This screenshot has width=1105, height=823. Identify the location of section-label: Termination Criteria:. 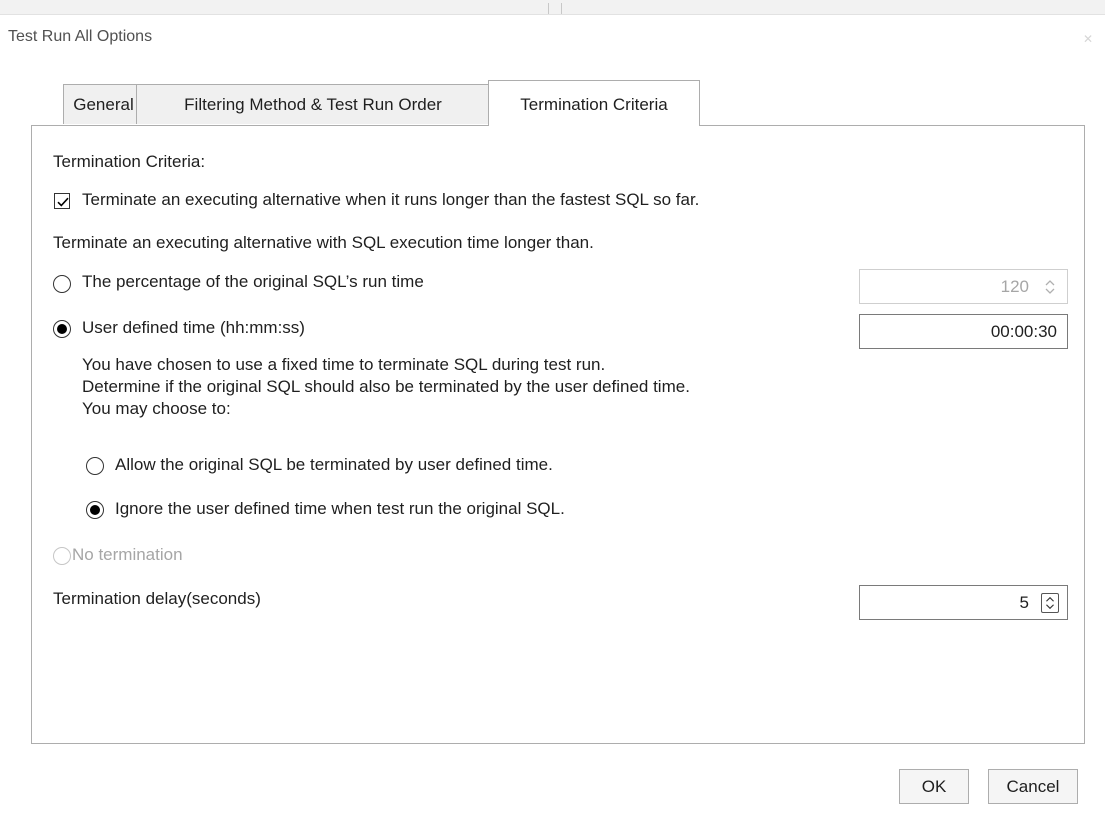
(129, 161).